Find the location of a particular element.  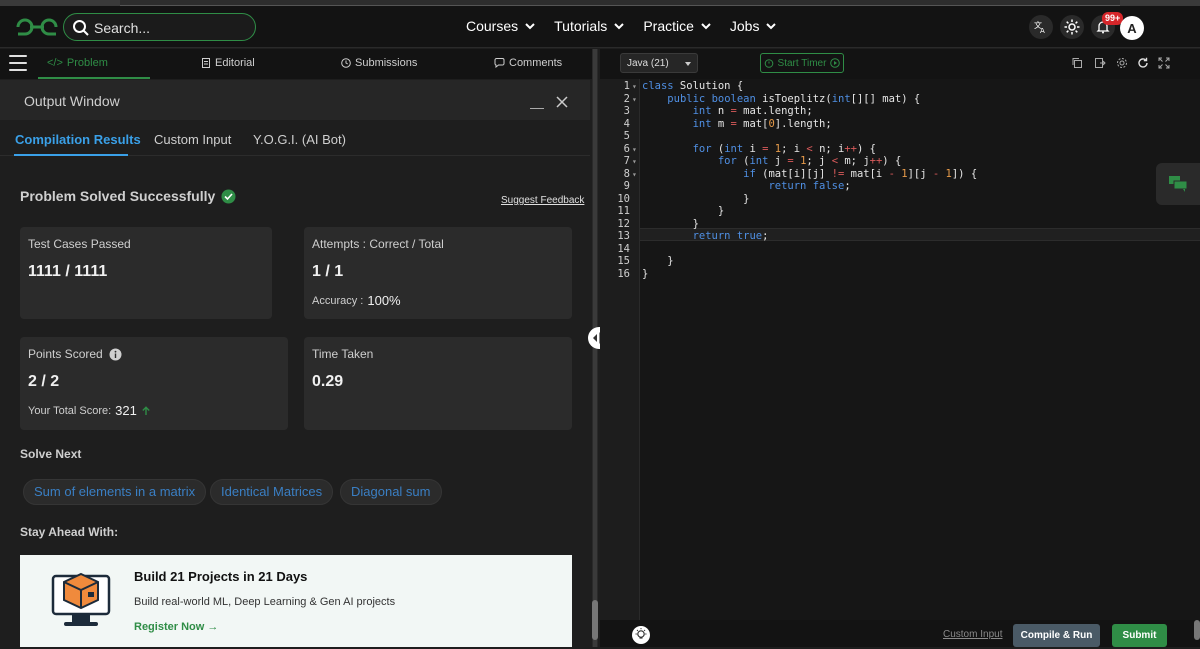

start-timer-label: Start Timer is located at coordinates (802, 63).